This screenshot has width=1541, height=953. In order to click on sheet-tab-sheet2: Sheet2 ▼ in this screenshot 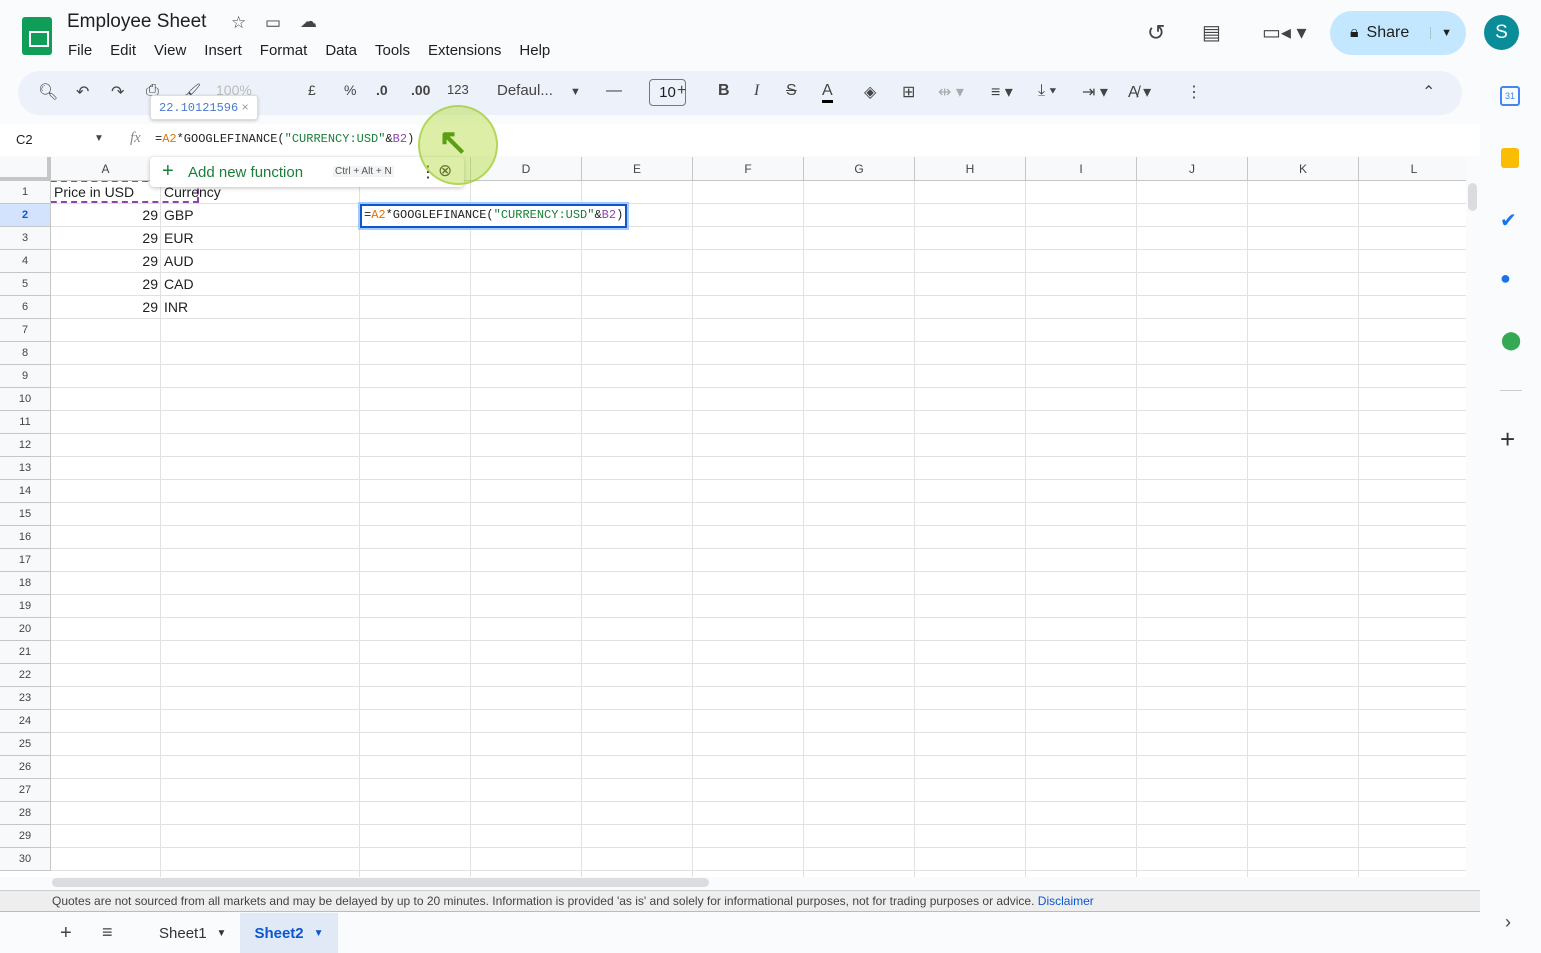, I will do `click(289, 933)`.